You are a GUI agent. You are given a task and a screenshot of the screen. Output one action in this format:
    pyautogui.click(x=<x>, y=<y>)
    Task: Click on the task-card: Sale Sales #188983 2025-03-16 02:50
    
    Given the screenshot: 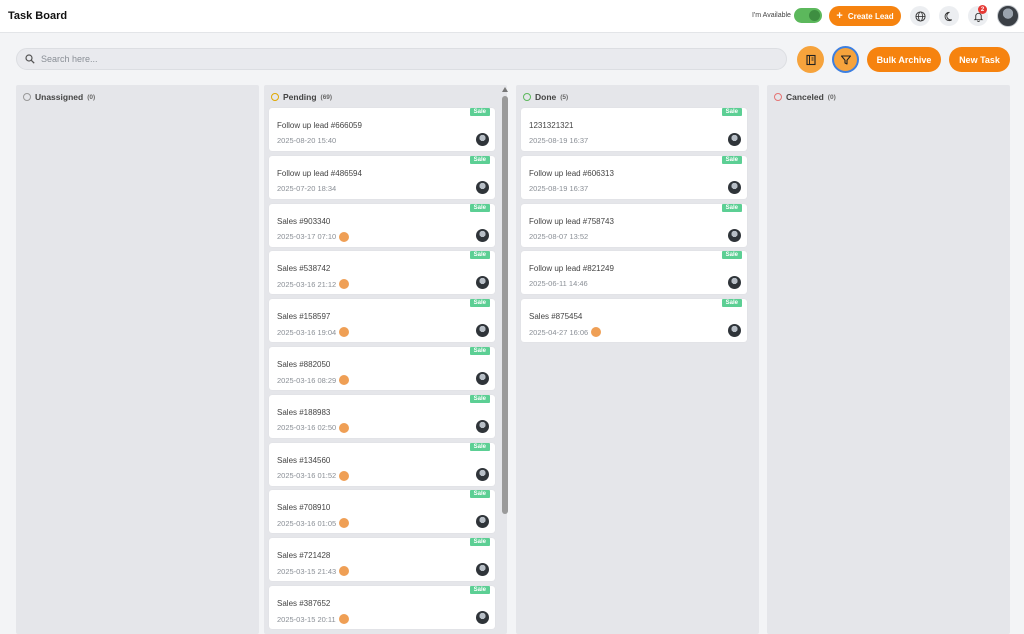 What is the action you would take?
    pyautogui.click(x=382, y=416)
    